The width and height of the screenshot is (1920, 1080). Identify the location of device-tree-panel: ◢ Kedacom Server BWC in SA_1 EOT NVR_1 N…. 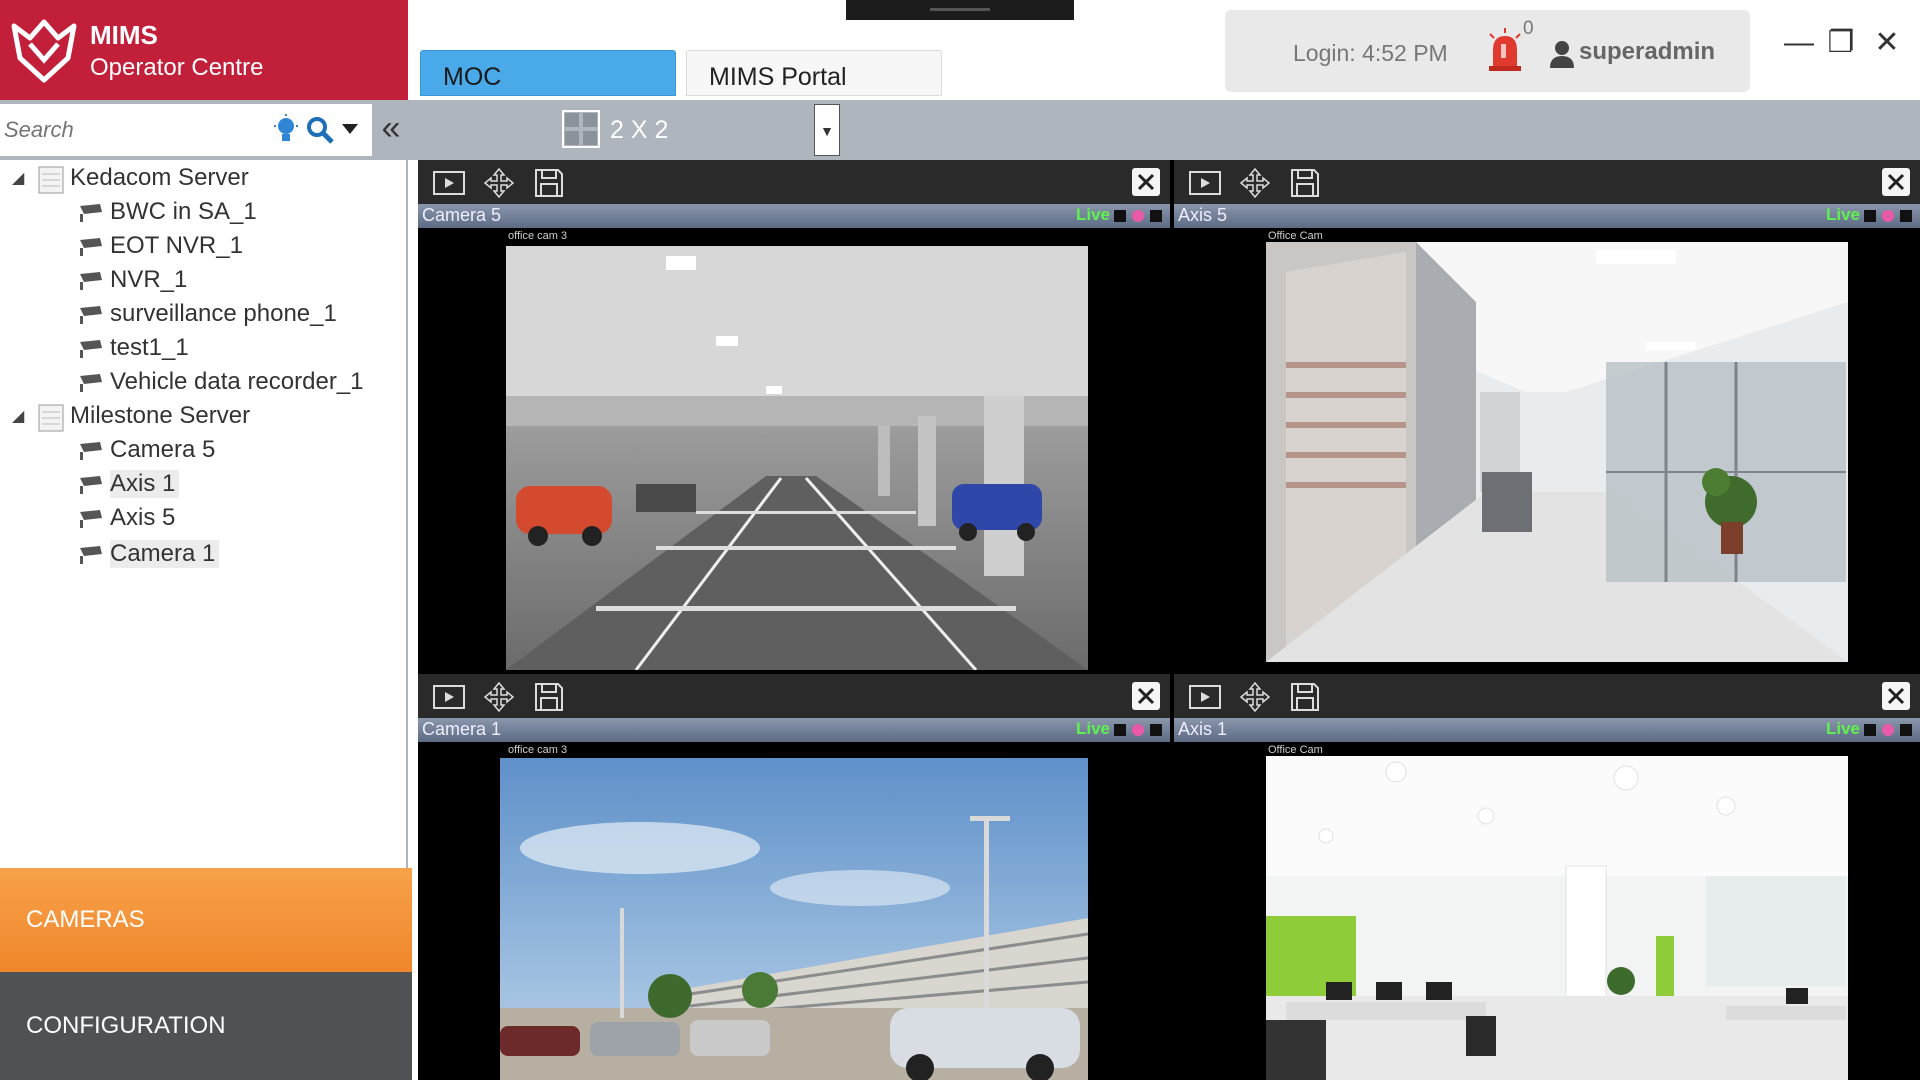
(204, 514).